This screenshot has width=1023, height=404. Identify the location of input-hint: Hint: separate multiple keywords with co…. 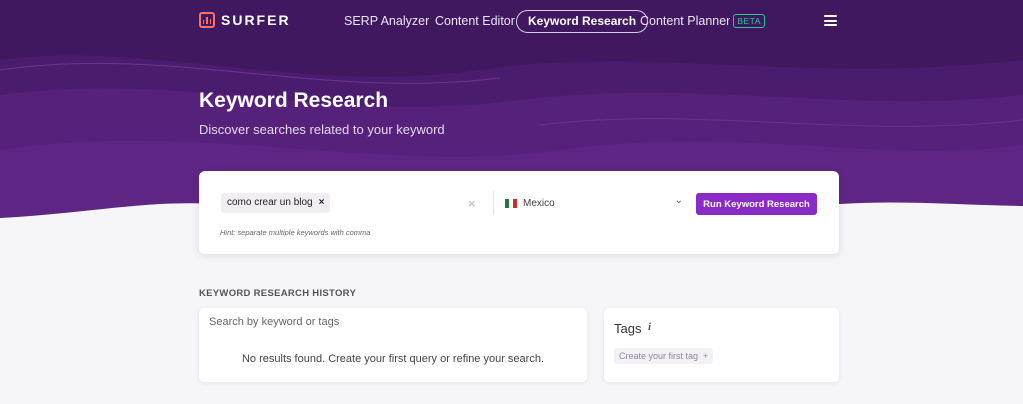
(295, 232).